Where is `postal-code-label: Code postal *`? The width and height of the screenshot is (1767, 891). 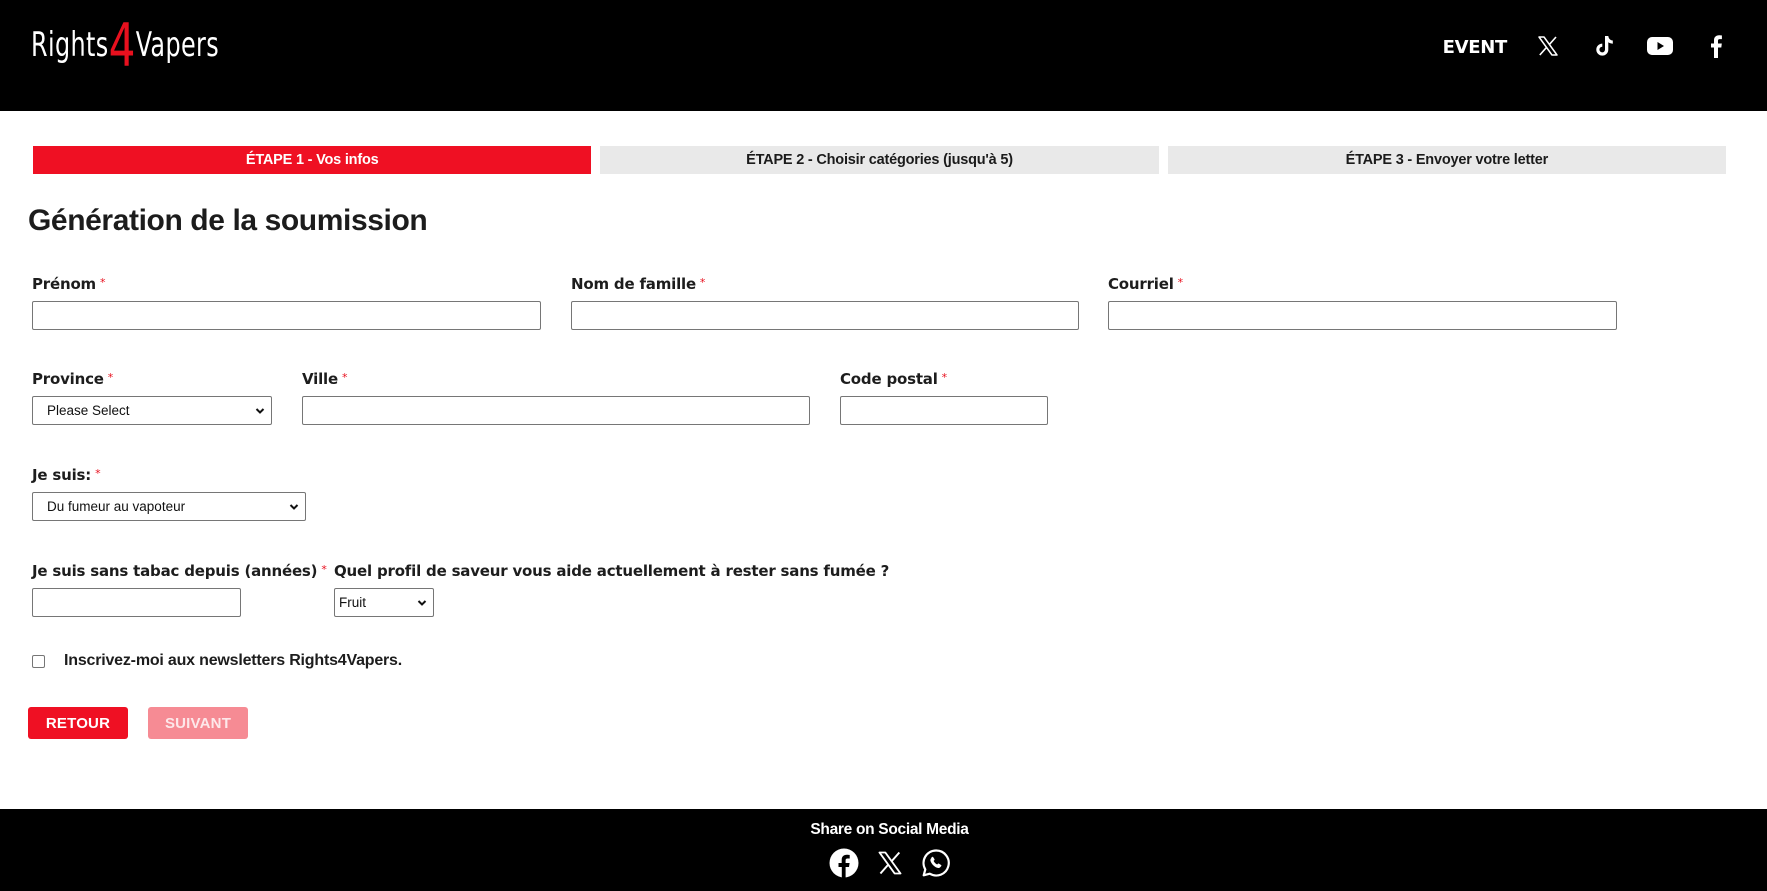 postal-code-label: Code postal * is located at coordinates (894, 379).